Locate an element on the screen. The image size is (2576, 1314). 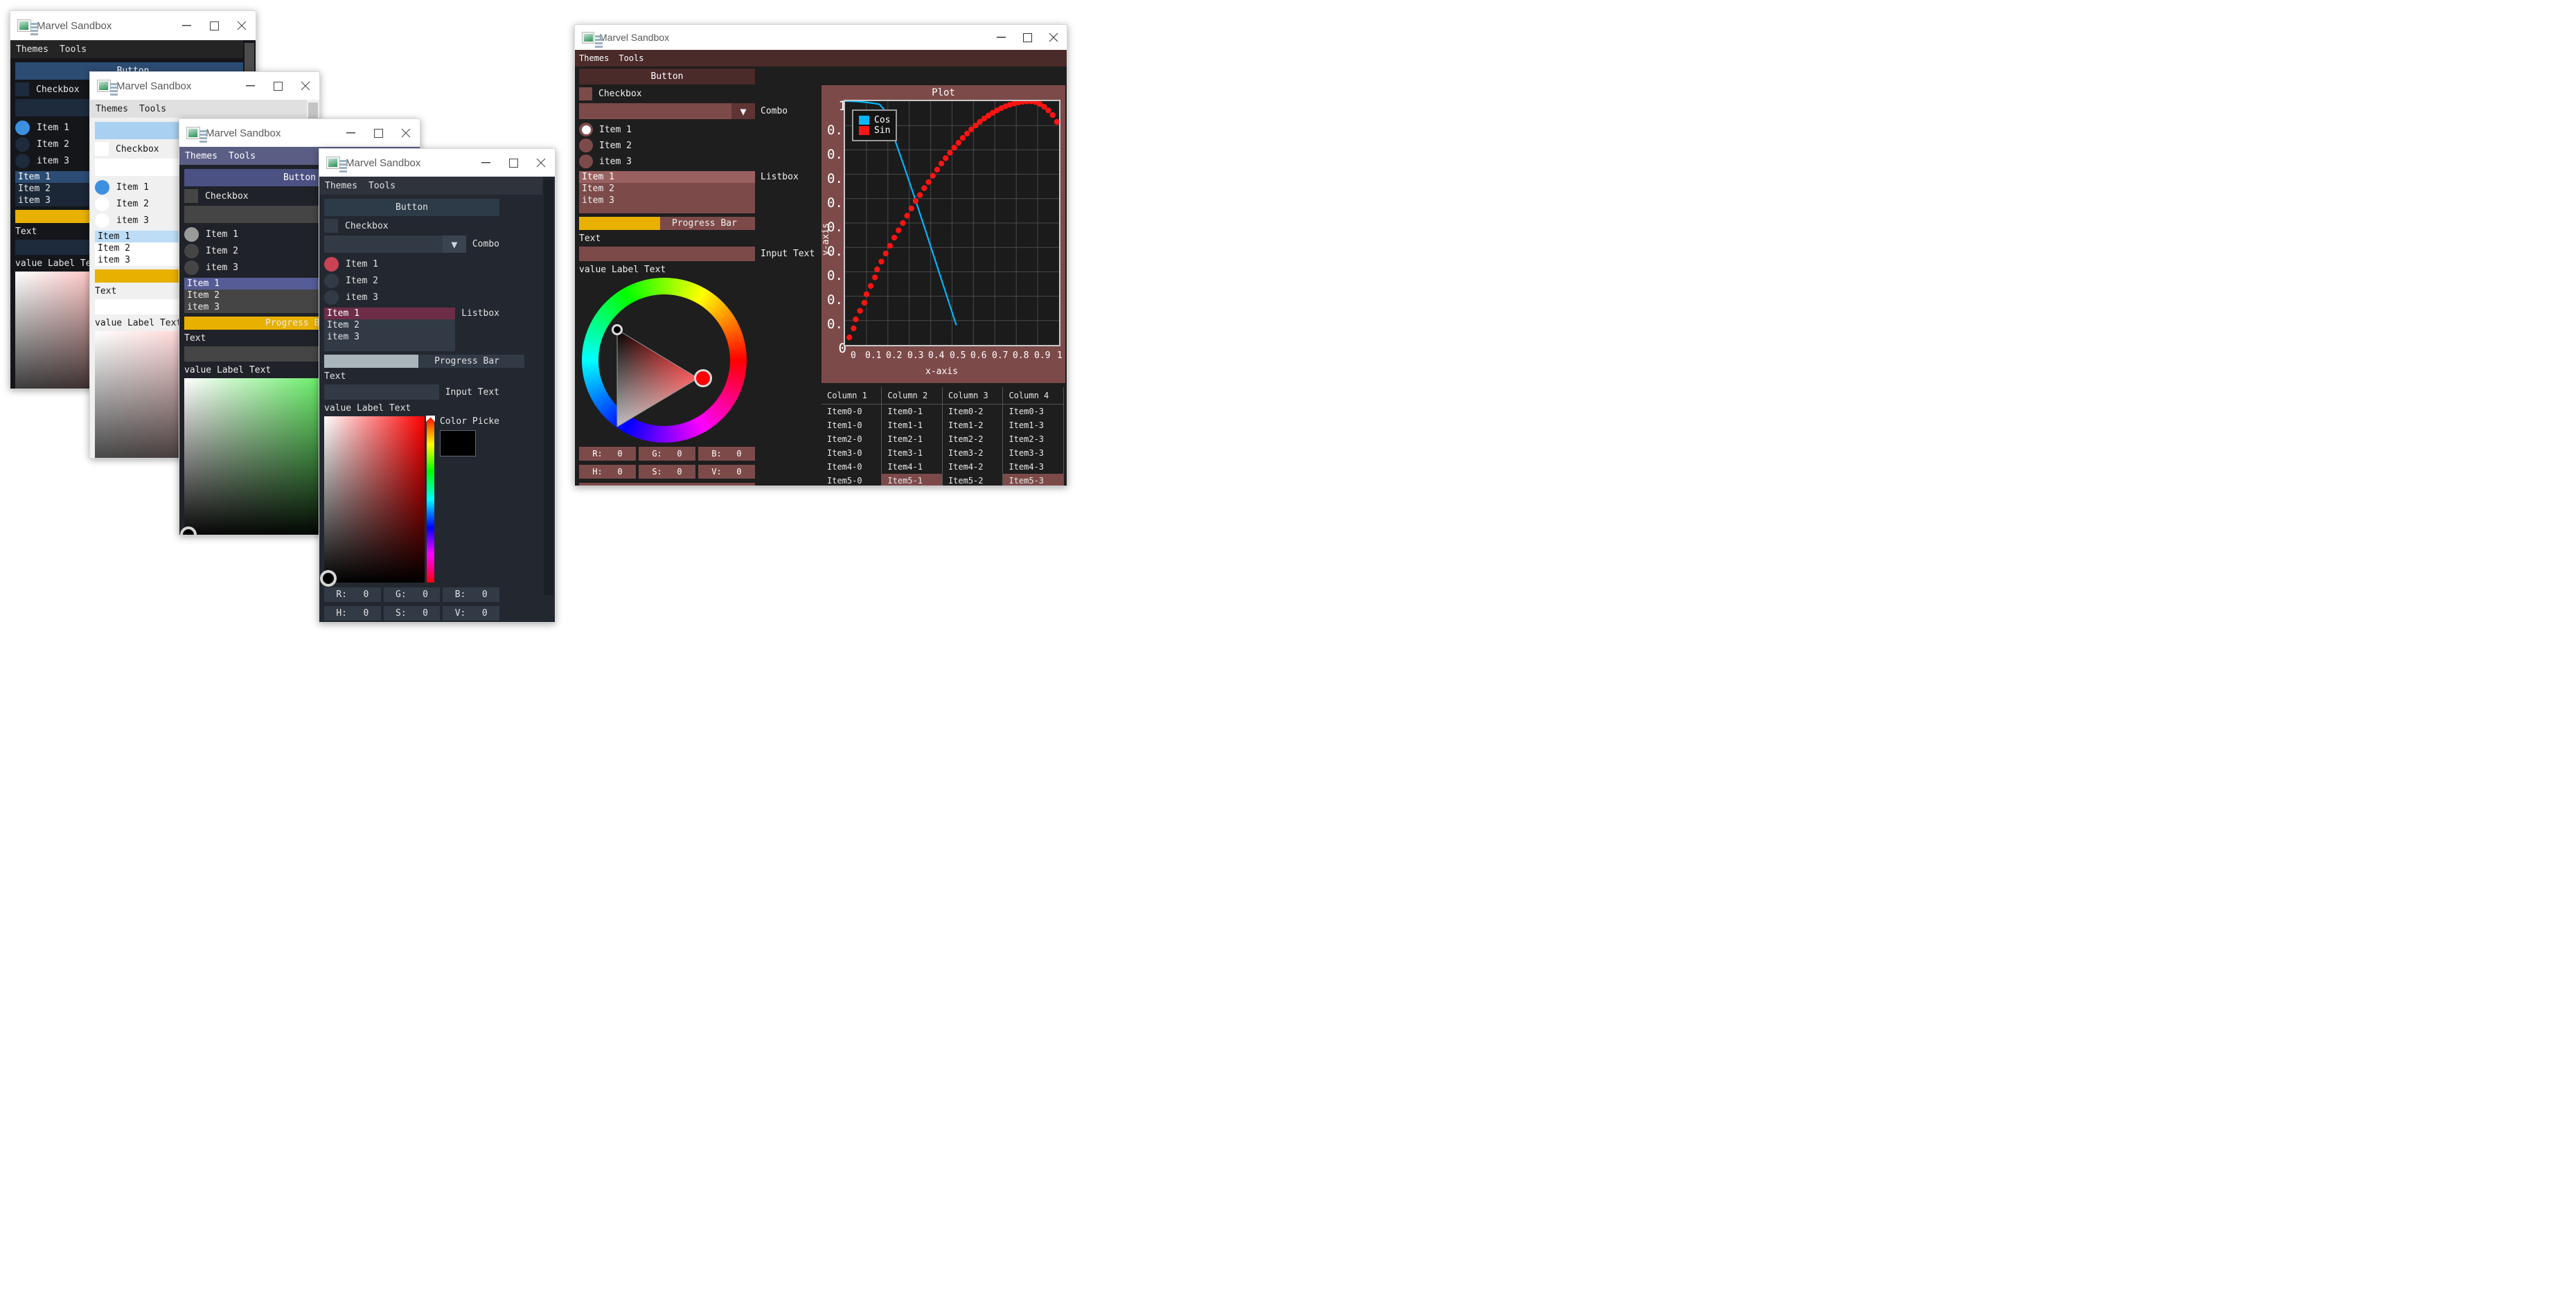
table-row: Item0-0 Item0-1 Item0-2 Item0-3 is located at coordinates (942, 411).